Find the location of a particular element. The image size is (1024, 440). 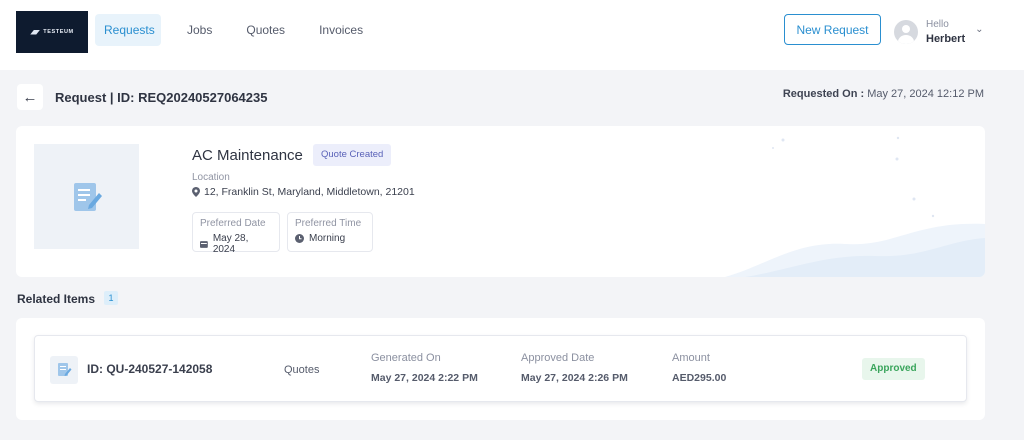

logo-text: TESTEUM is located at coordinates (58, 32).